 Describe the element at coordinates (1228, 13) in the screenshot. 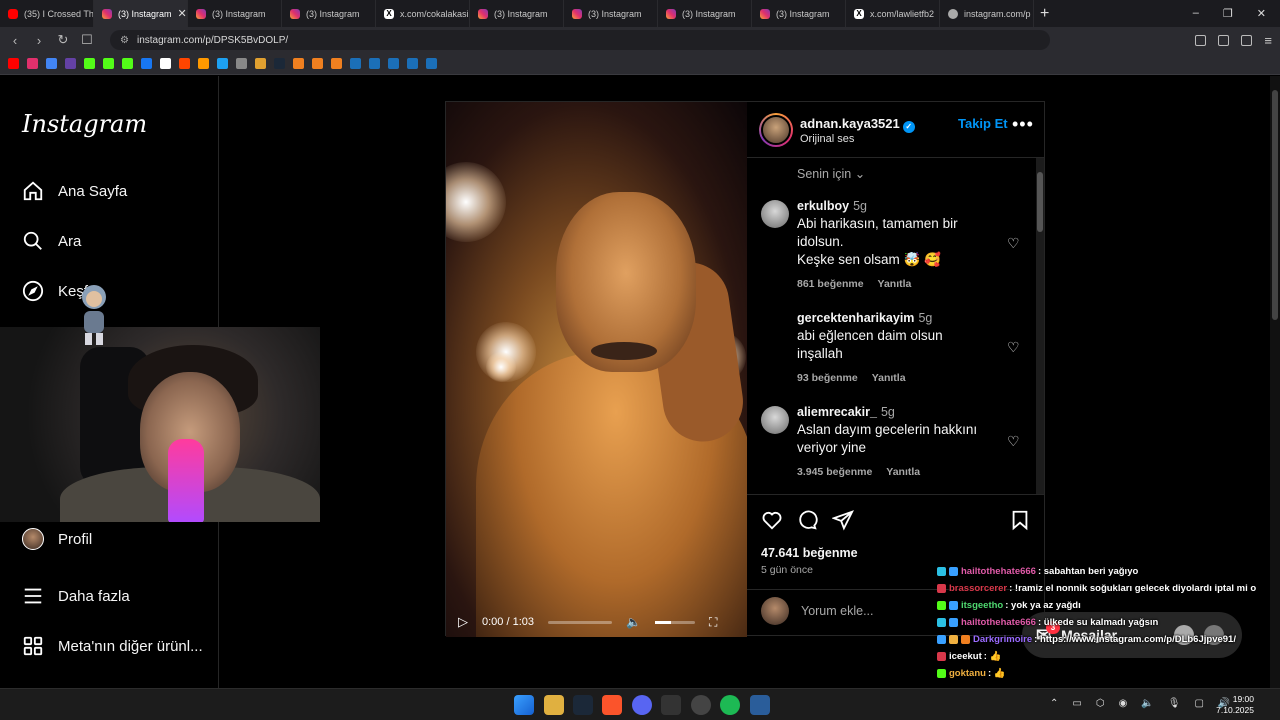

I see `maximize-button: ❐` at that location.